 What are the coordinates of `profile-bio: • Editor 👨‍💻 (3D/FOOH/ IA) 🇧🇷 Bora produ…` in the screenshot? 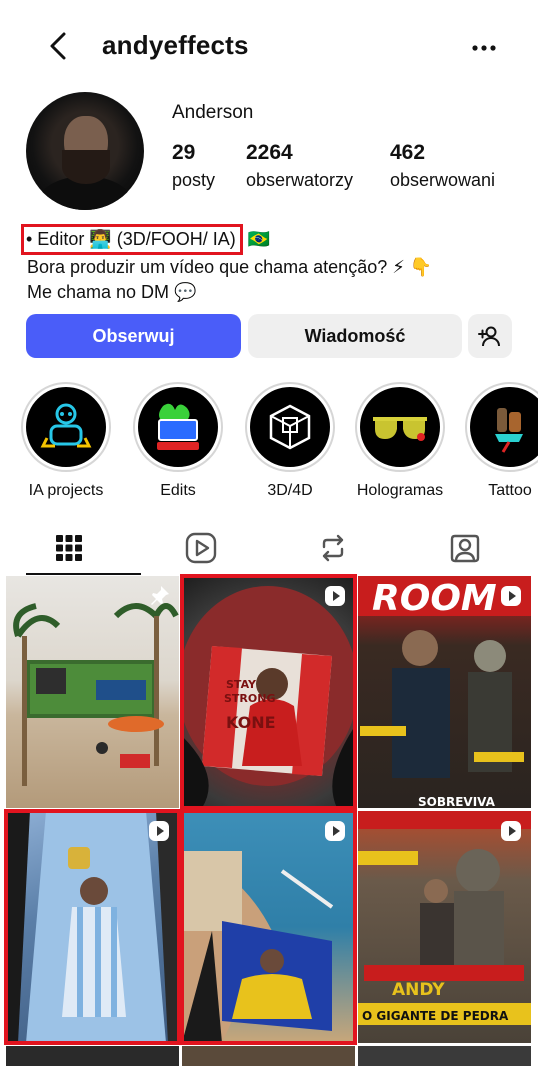 It's located at (269, 264).